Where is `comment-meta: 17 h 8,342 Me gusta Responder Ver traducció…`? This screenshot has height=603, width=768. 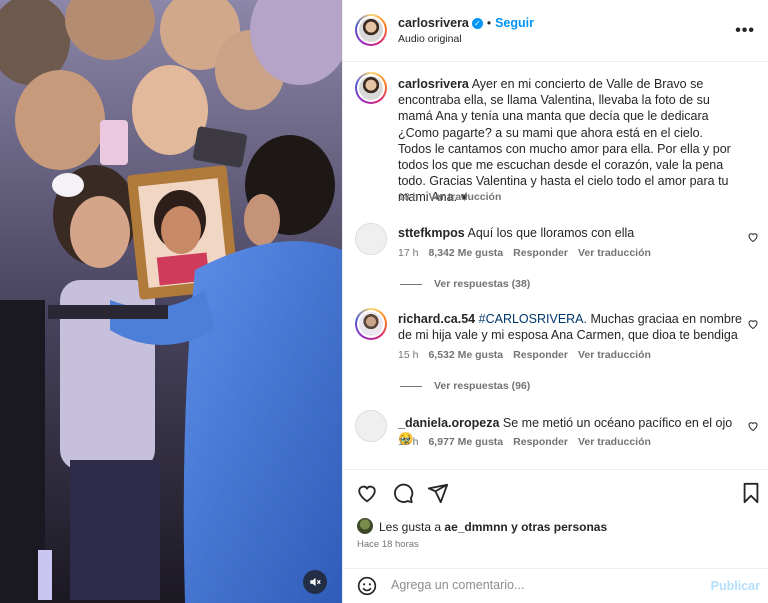 comment-meta: 17 h 8,342 Me gusta Responder Ver traducció… is located at coordinates (529, 253).